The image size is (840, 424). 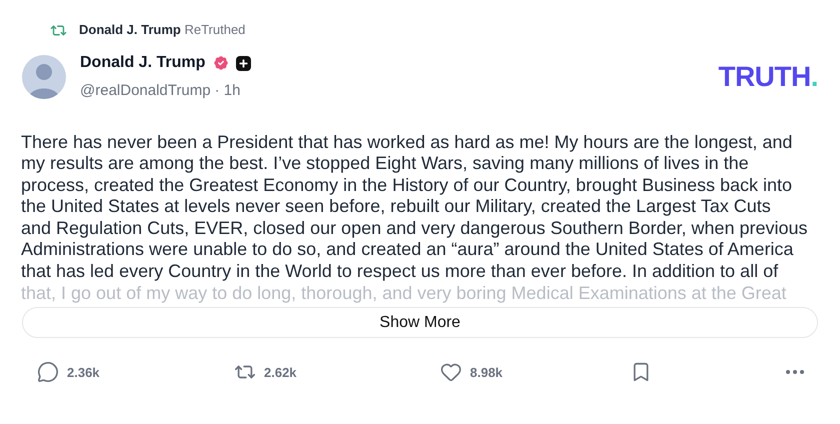 I want to click on plus-icon, so click(x=244, y=63).